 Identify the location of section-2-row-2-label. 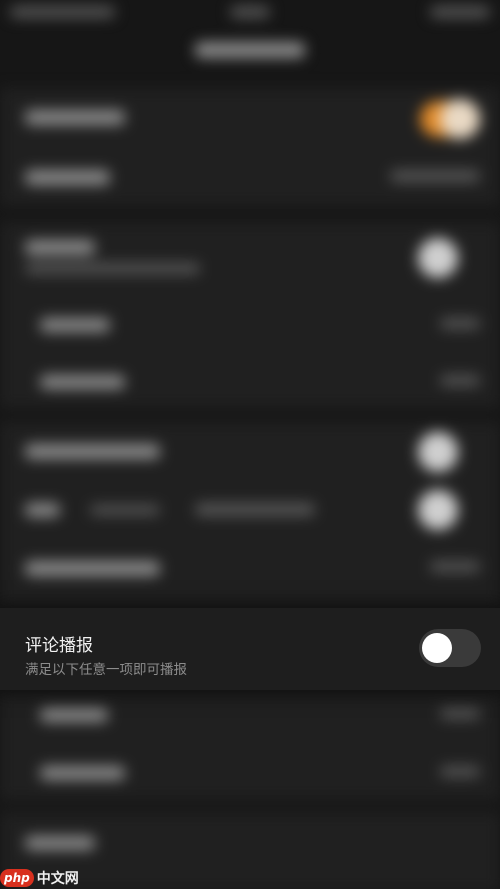
(75, 325).